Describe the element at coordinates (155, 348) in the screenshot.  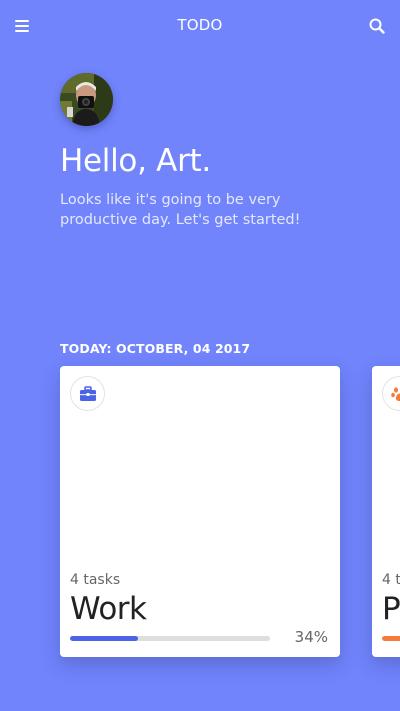
I see `today-date-label: TODAY: OCTOBER, 04 2017` at that location.